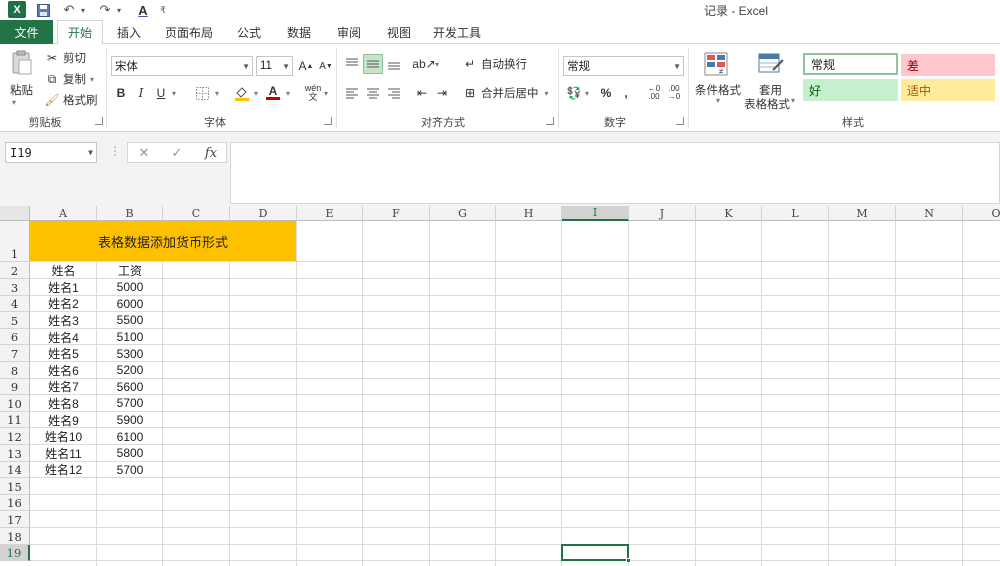  I want to click on table-format-label2: 表格格式, so click(767, 104).